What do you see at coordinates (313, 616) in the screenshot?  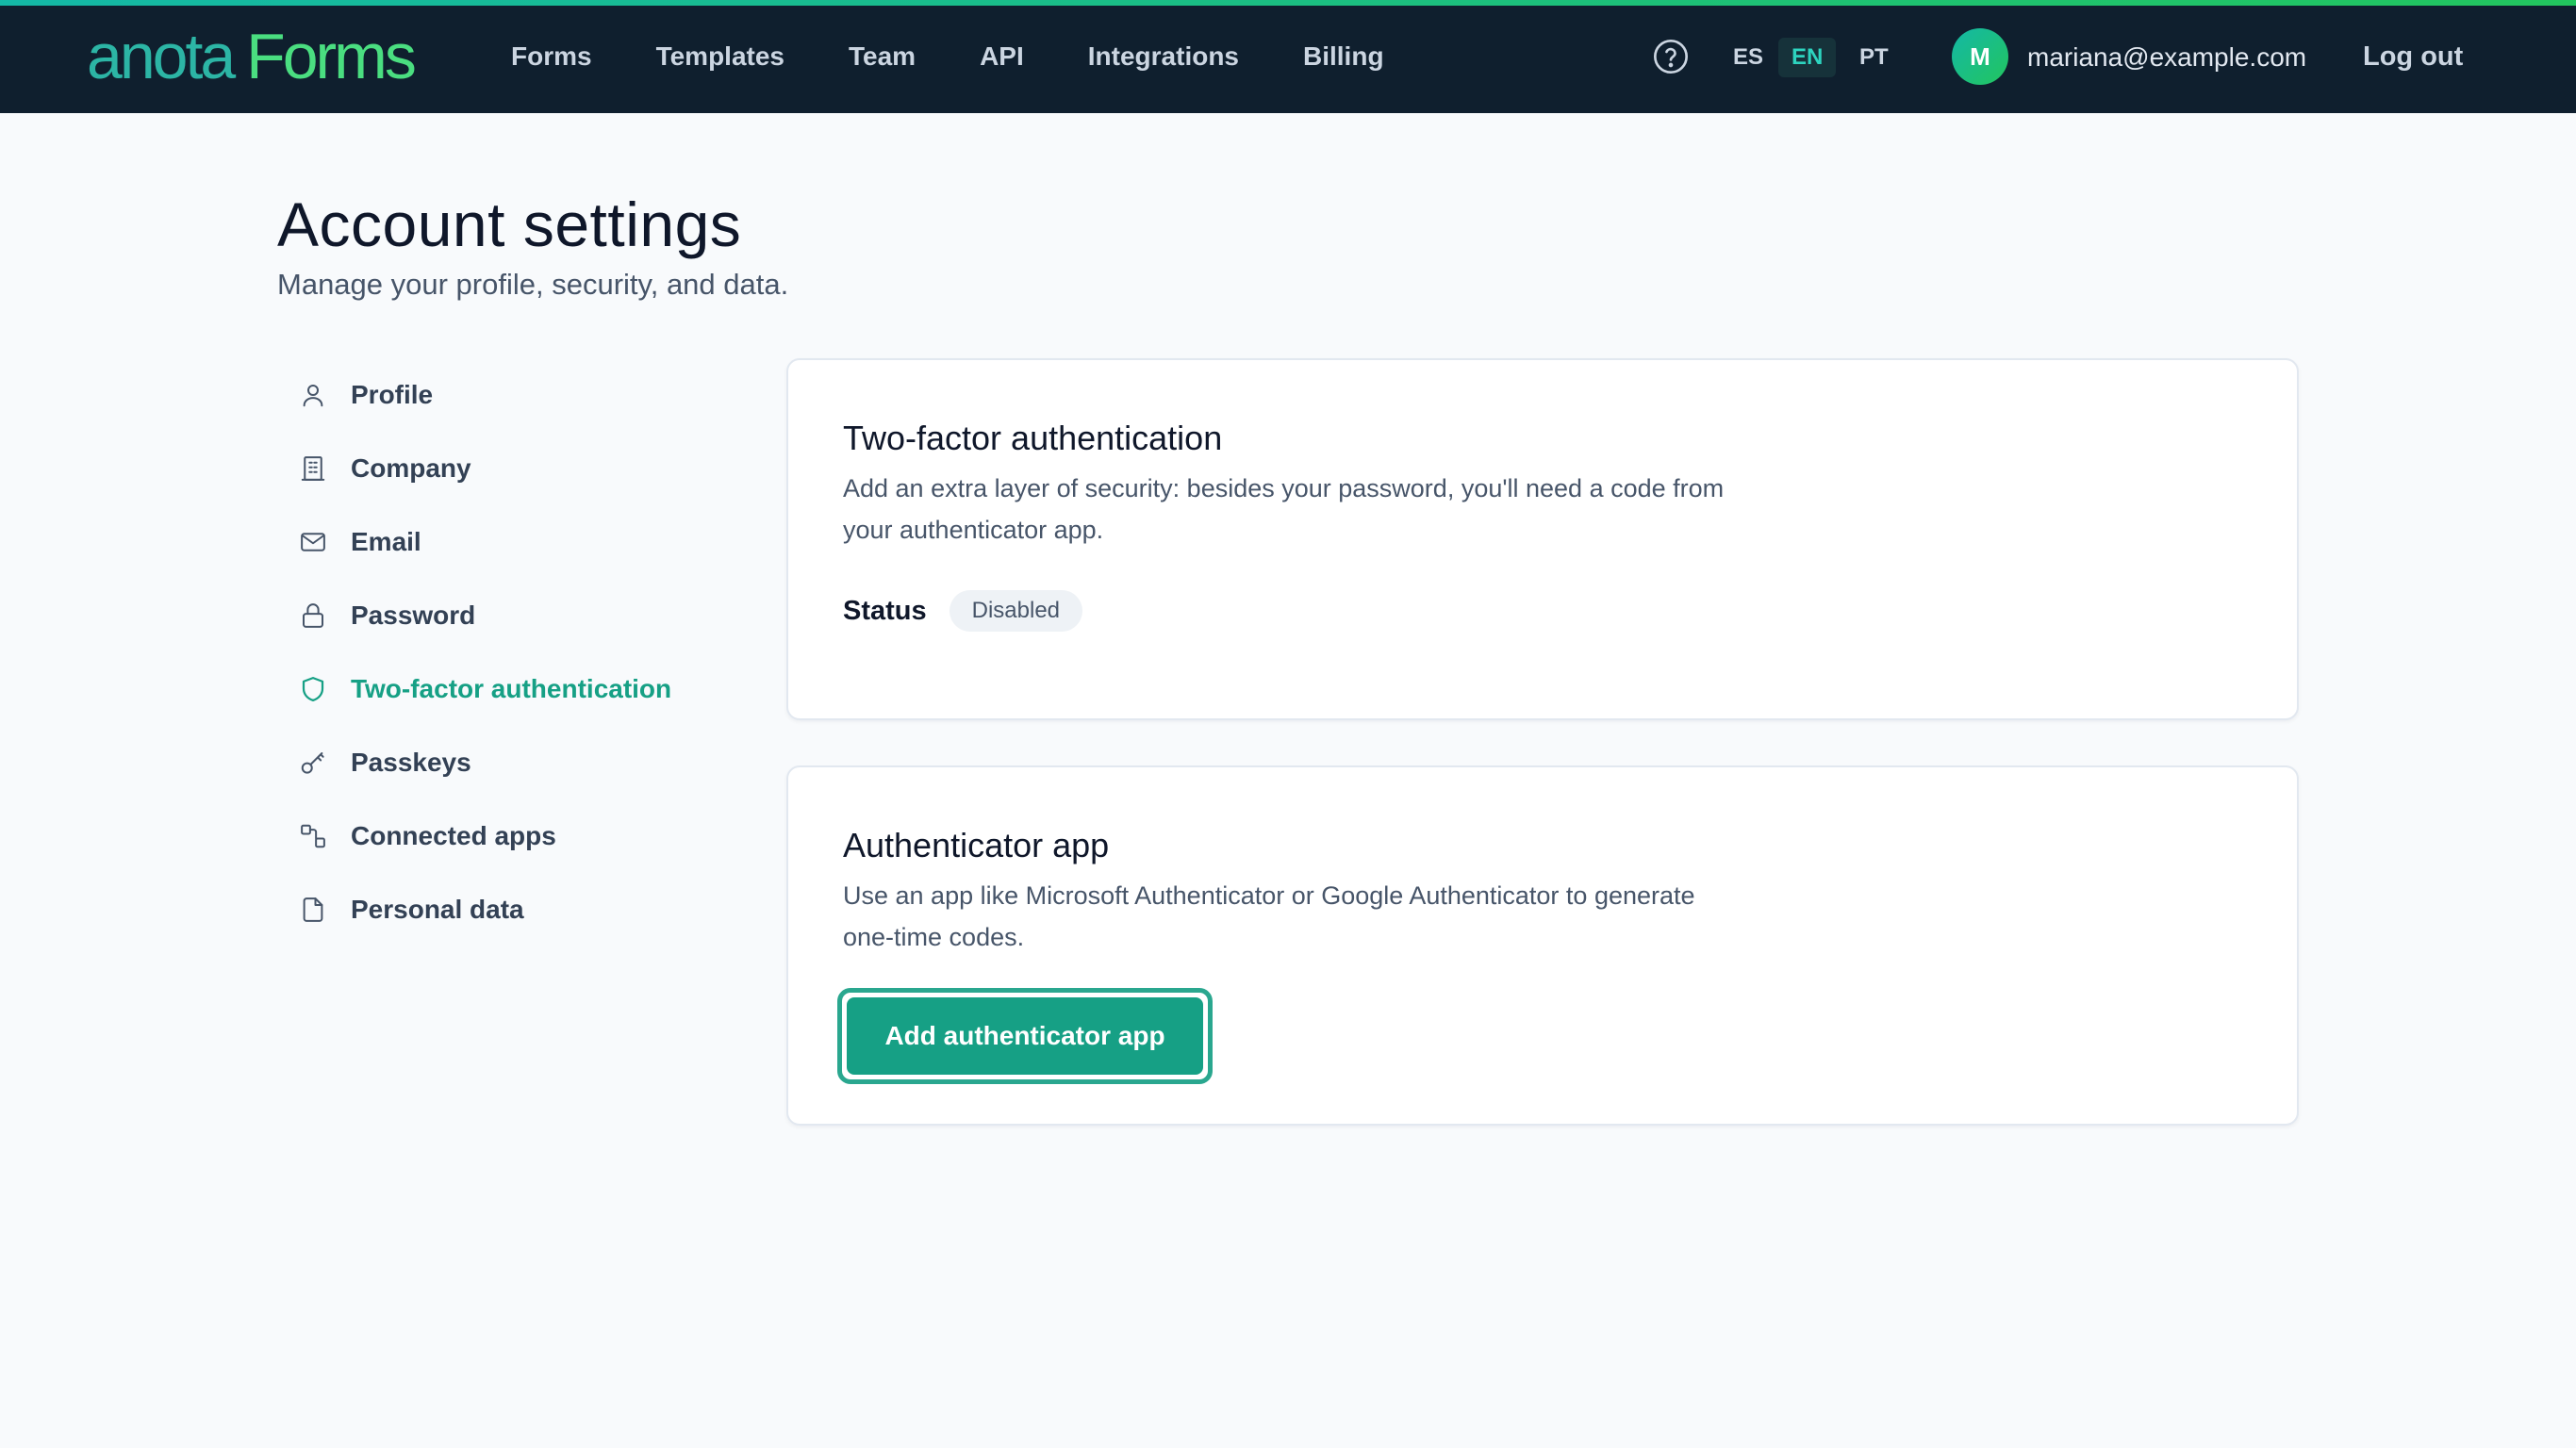 I see `lock-icon` at bounding box center [313, 616].